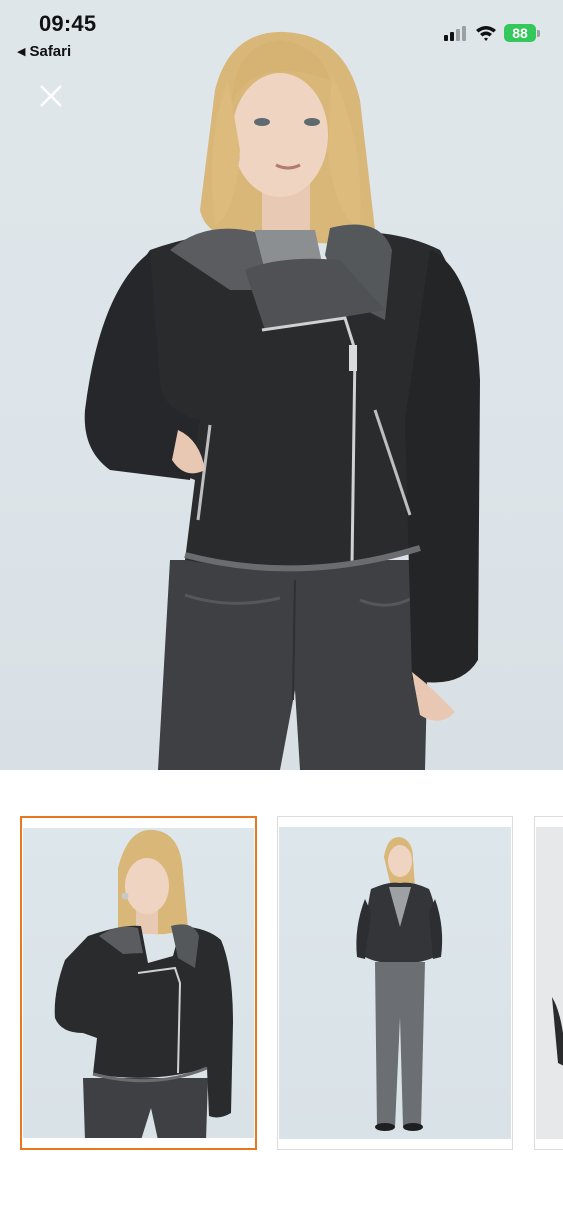 This screenshot has height=1218, width=563. Describe the element at coordinates (50, 51) in the screenshot. I see `back-app-label: Safari` at that location.